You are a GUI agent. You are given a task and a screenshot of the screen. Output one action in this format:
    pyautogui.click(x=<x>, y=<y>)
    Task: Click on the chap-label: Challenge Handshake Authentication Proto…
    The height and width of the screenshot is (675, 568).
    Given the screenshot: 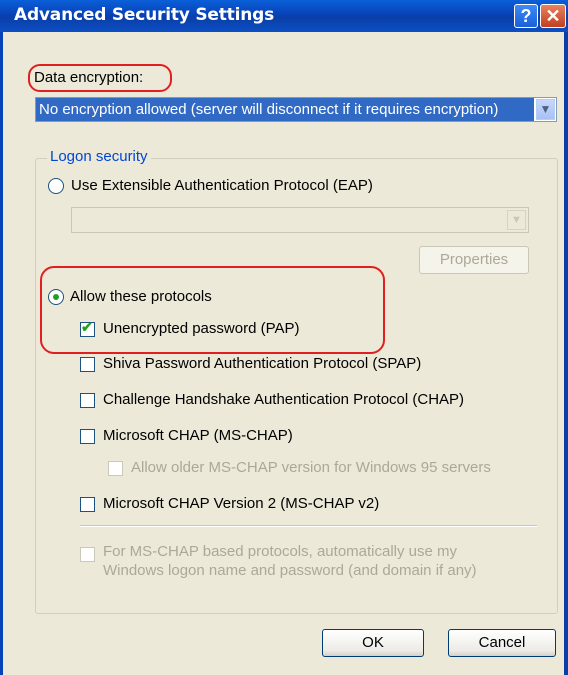 What is the action you would take?
    pyautogui.click(x=283, y=399)
    